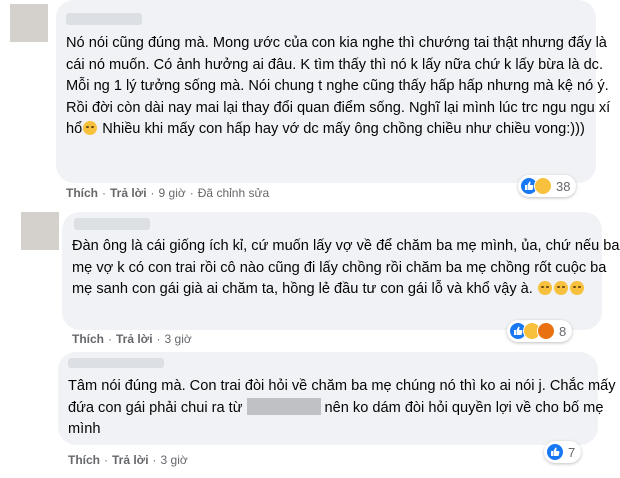  I want to click on reaction-summary-1: 38, so click(547, 186).